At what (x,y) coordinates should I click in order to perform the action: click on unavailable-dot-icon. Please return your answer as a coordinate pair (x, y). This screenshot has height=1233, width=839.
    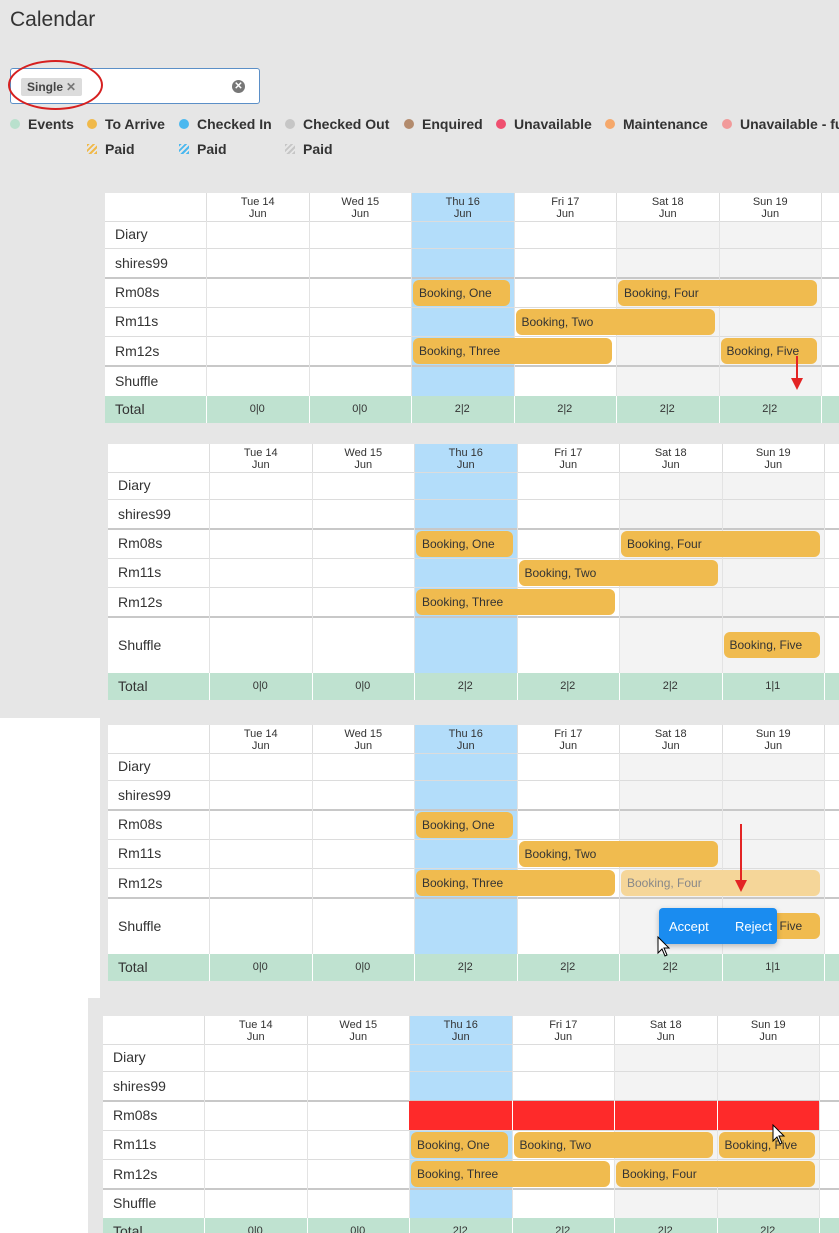
    Looking at the image, I should click on (501, 124).